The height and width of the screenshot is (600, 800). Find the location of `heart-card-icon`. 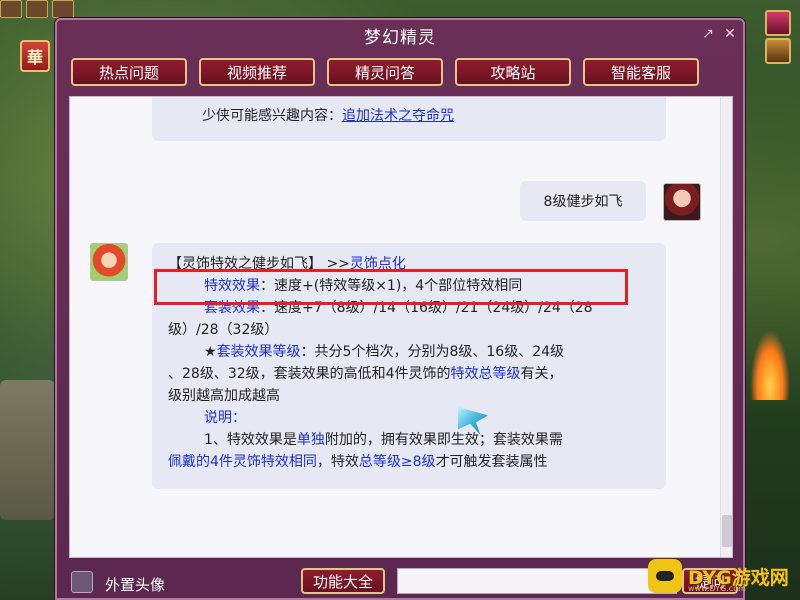

heart-card-icon is located at coordinates (778, 23).